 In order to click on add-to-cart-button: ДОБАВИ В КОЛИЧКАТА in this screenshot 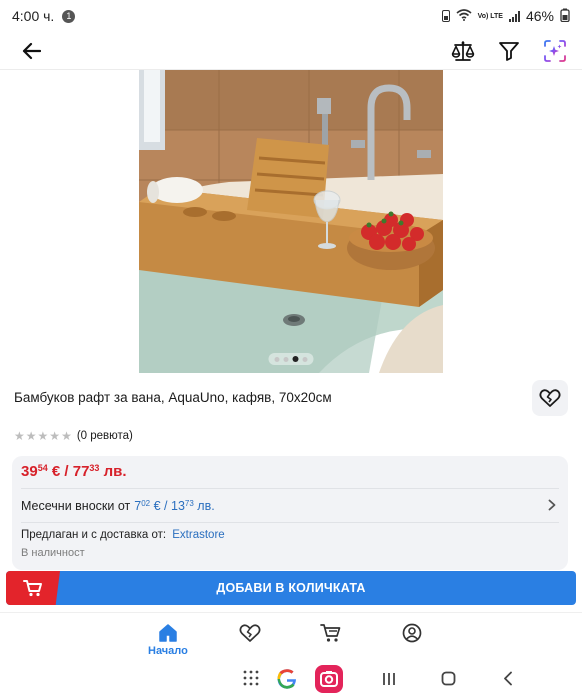, I will do `click(291, 588)`.